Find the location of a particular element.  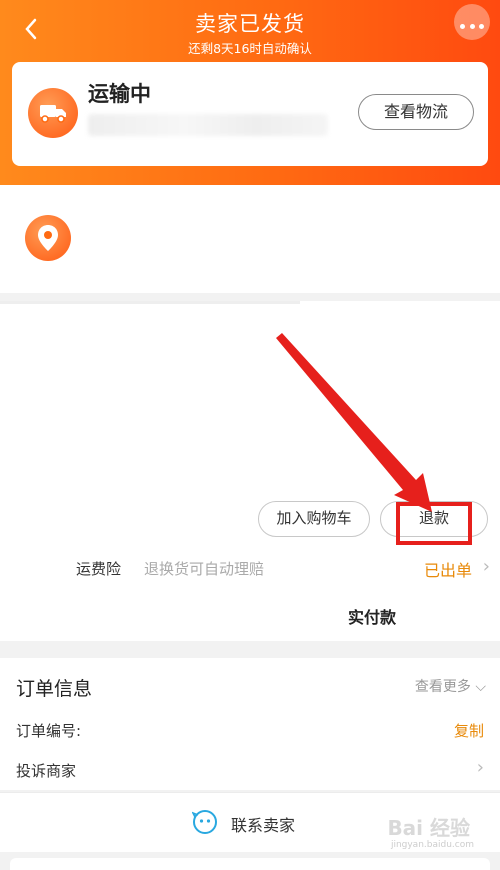

shipping-detail-blurred is located at coordinates (208, 125).